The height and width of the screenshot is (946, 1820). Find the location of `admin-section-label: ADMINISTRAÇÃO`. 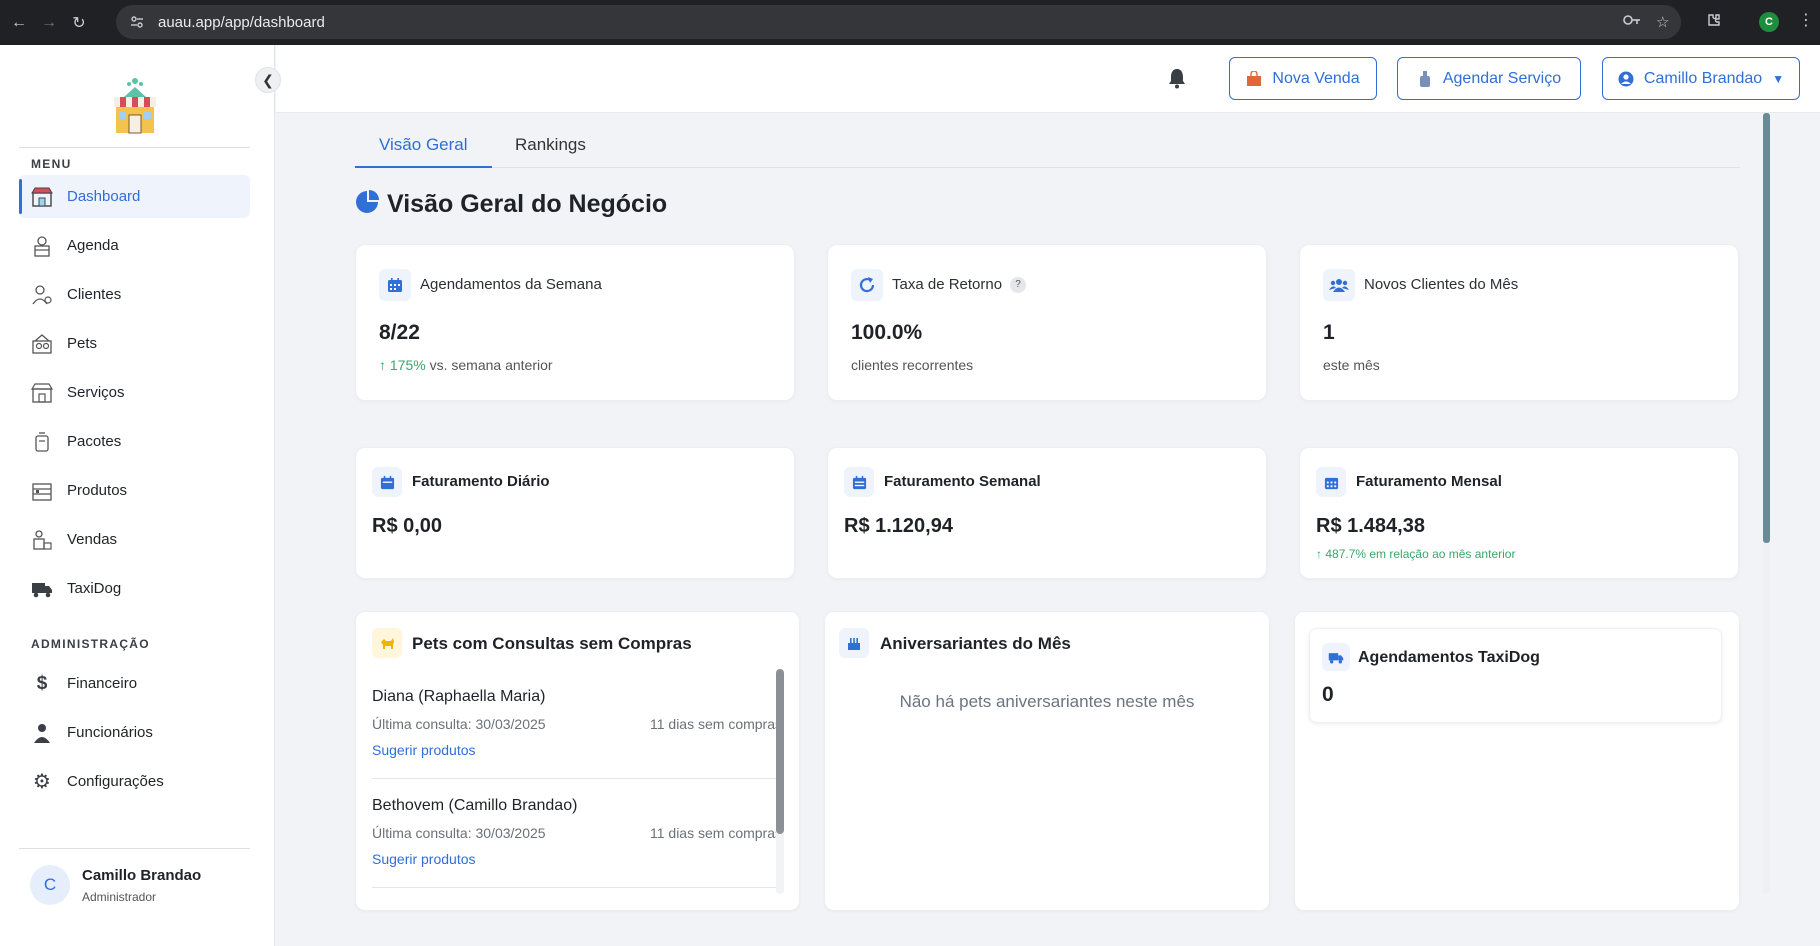

admin-section-label: ADMINISTRAÇÃO is located at coordinates (90, 644).